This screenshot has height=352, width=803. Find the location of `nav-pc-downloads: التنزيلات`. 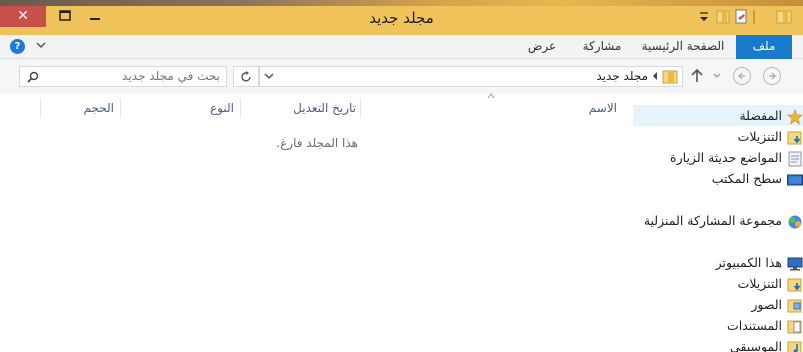

nav-pc-downloads: التنزيلات is located at coordinates (770, 283).